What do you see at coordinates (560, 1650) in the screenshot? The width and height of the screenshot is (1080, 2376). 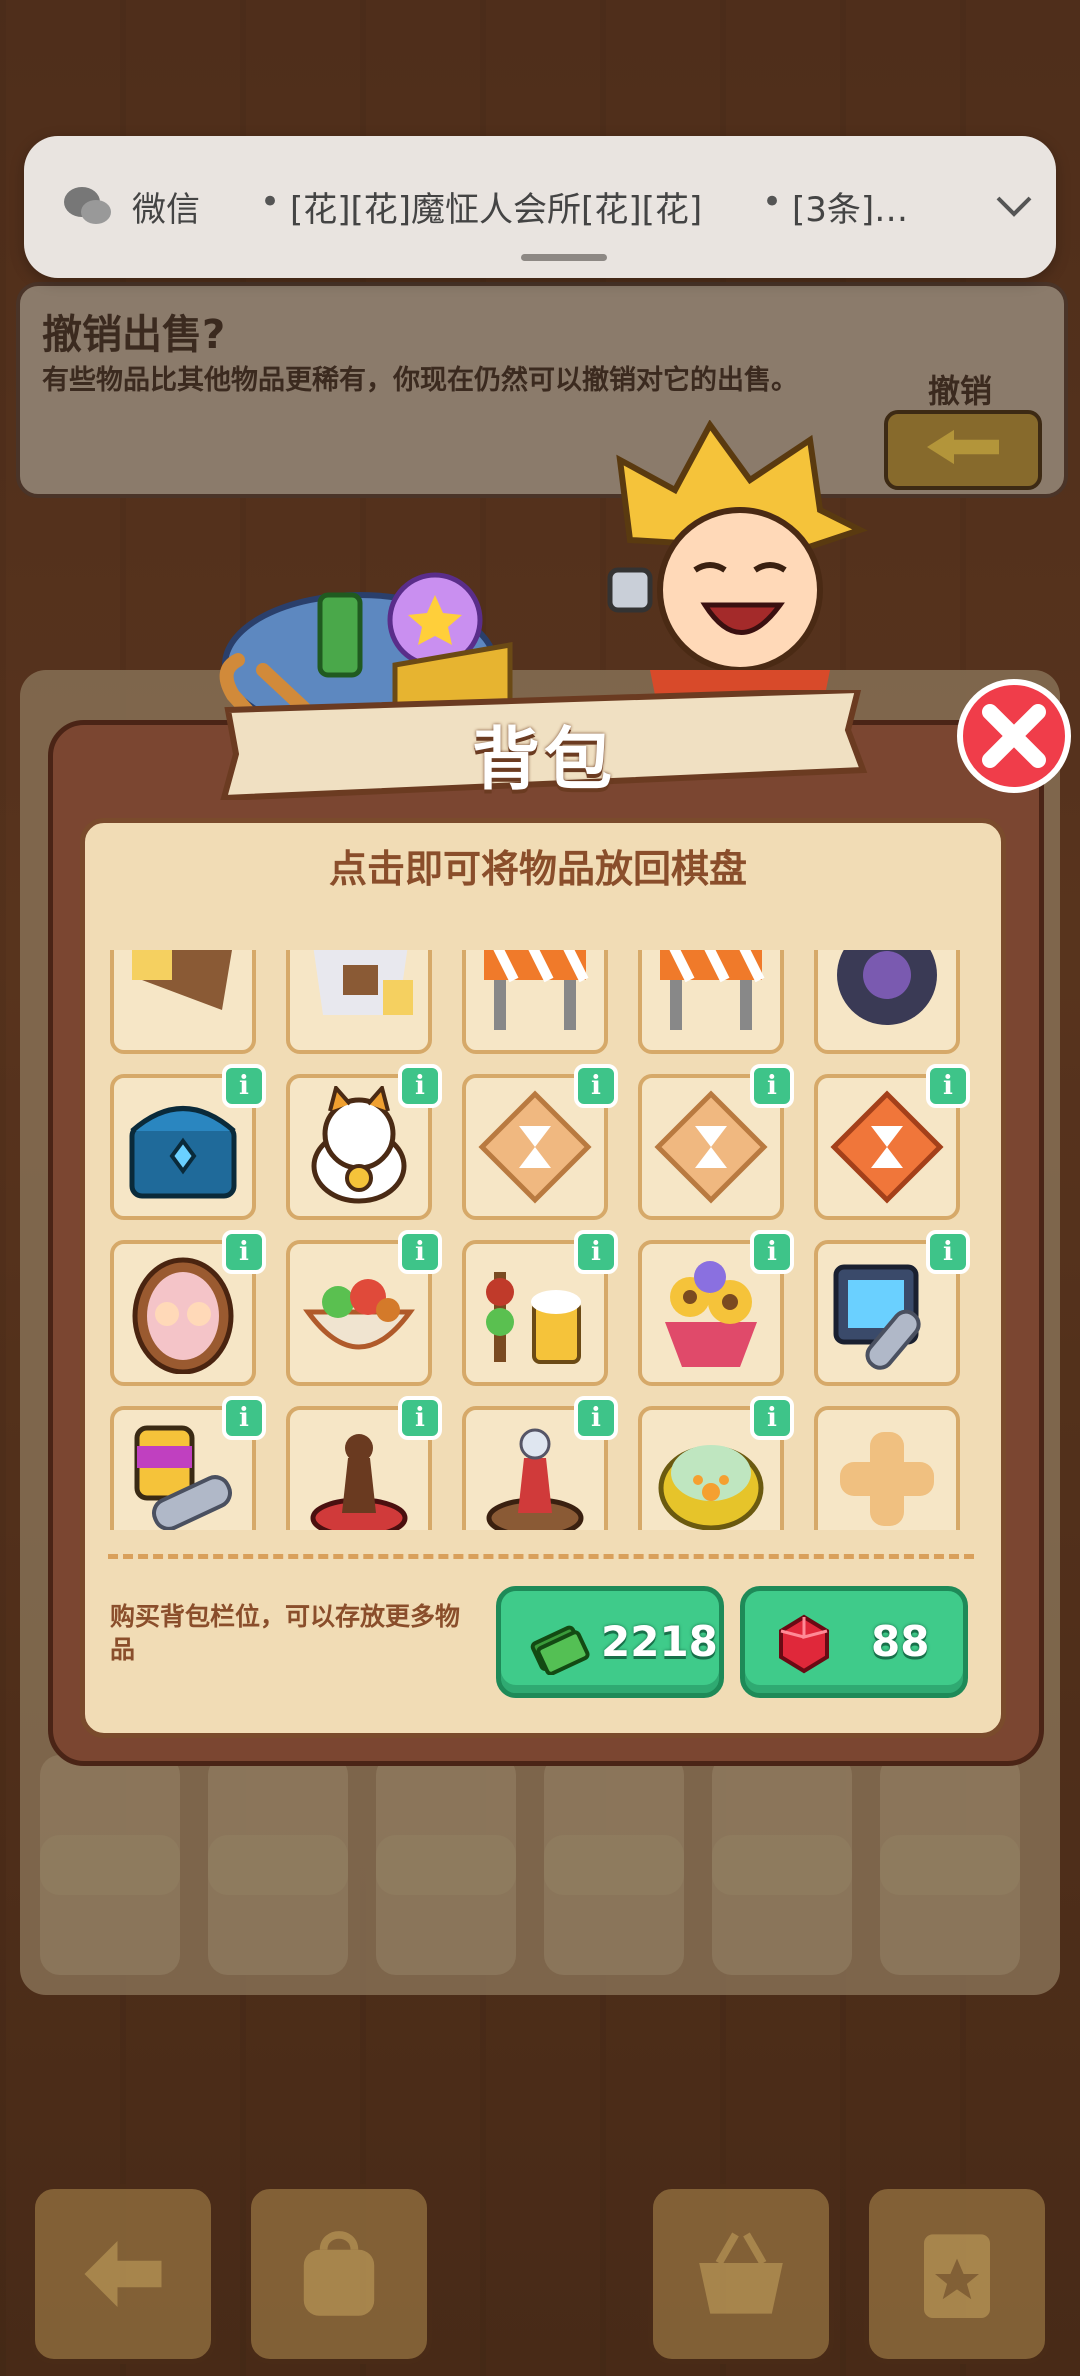 I see `cash-stack-icon` at bounding box center [560, 1650].